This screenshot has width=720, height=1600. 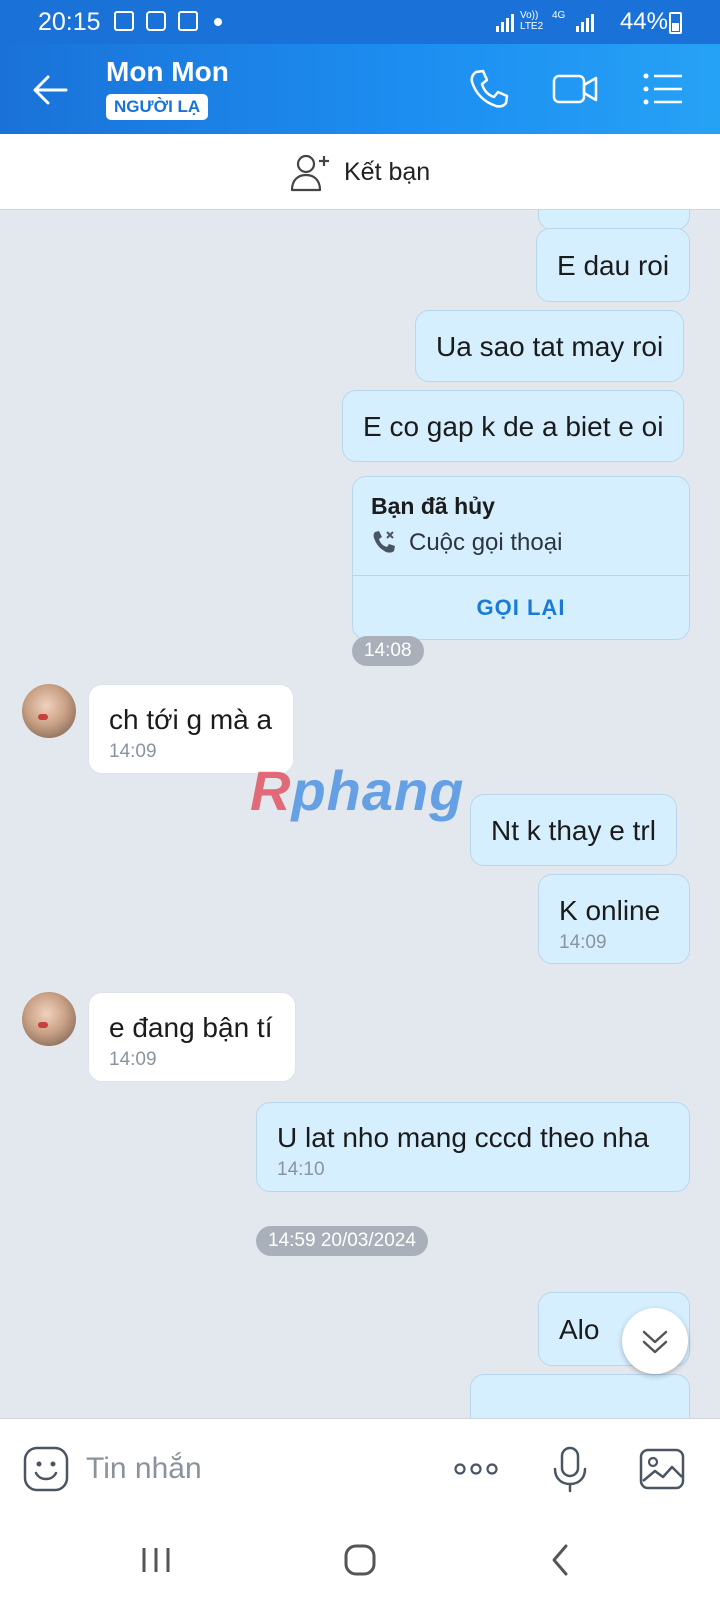 I want to click on menu-icon, so click(x=663, y=89).